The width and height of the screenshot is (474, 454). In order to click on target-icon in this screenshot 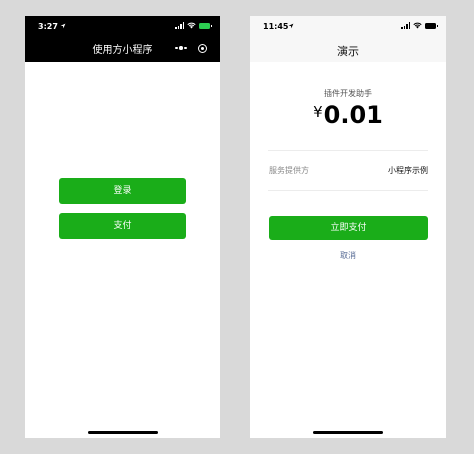, I will do `click(202, 48)`.